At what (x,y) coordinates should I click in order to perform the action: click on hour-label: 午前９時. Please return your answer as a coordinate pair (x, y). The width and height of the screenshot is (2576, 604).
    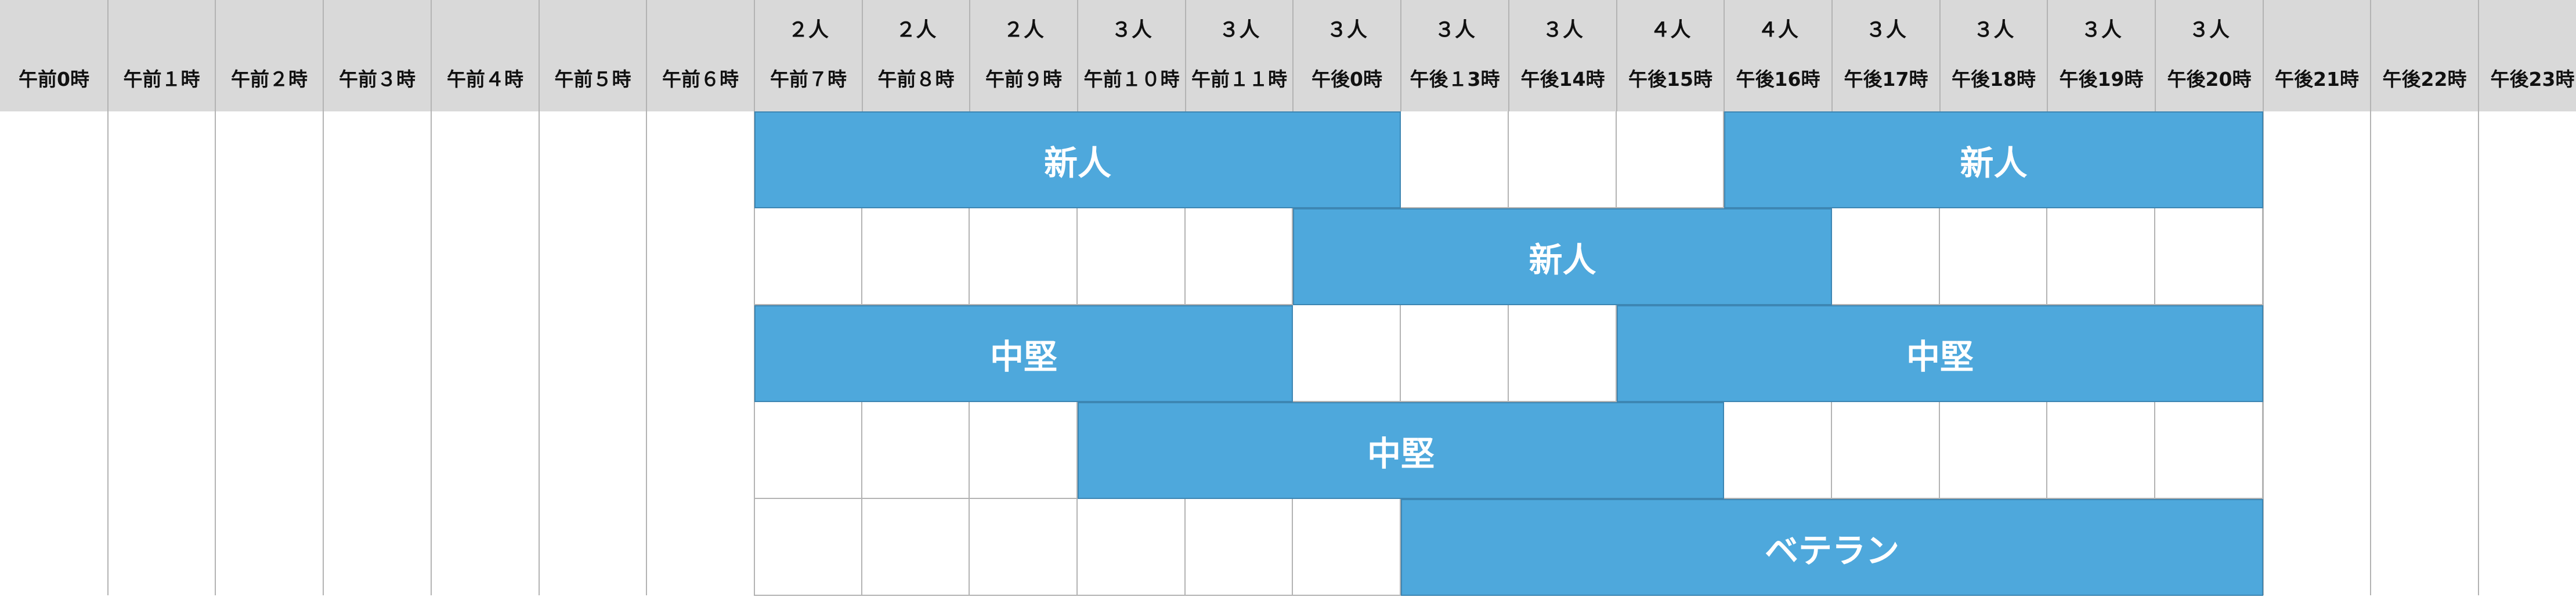
    Looking at the image, I should click on (1023, 79).